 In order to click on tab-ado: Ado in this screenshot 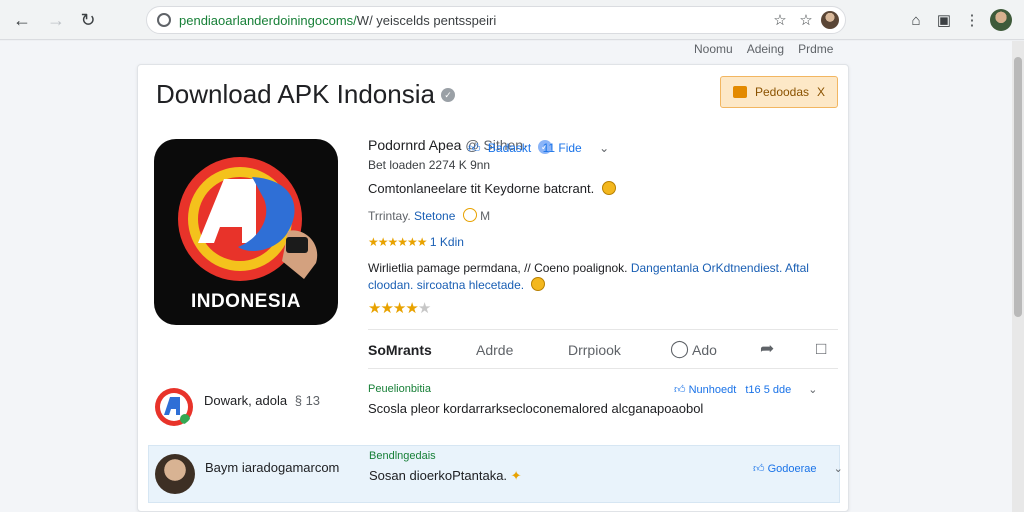, I will do `click(704, 350)`.